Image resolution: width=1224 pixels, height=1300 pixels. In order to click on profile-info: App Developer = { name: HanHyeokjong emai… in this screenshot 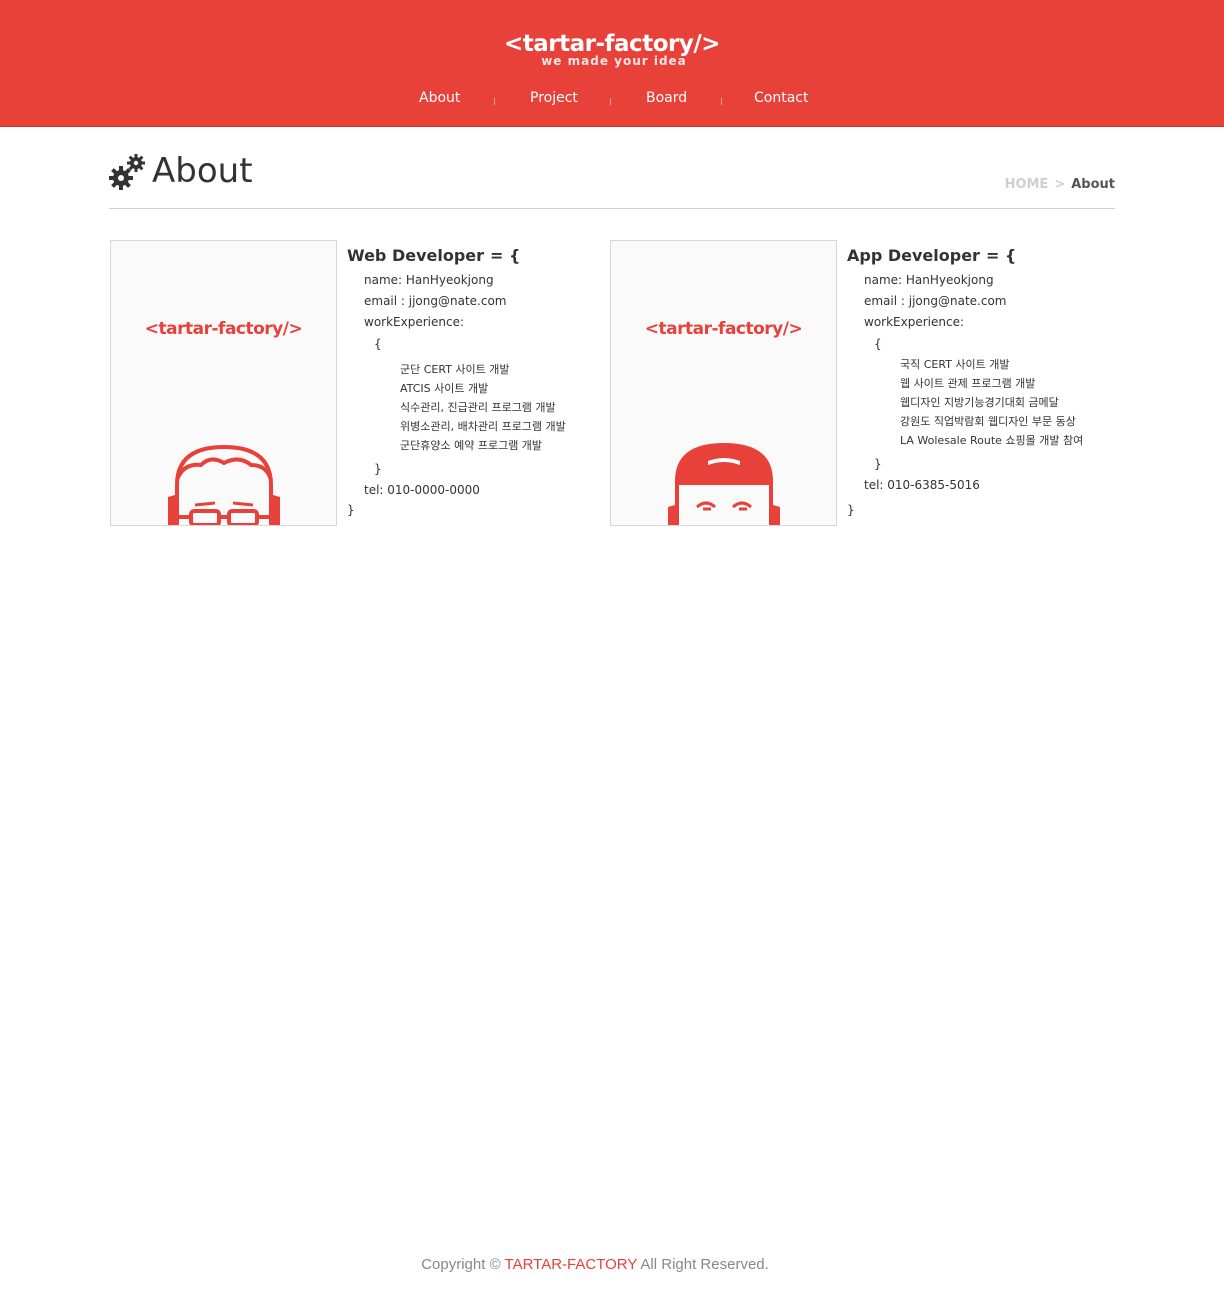, I will do `click(978, 389)`.